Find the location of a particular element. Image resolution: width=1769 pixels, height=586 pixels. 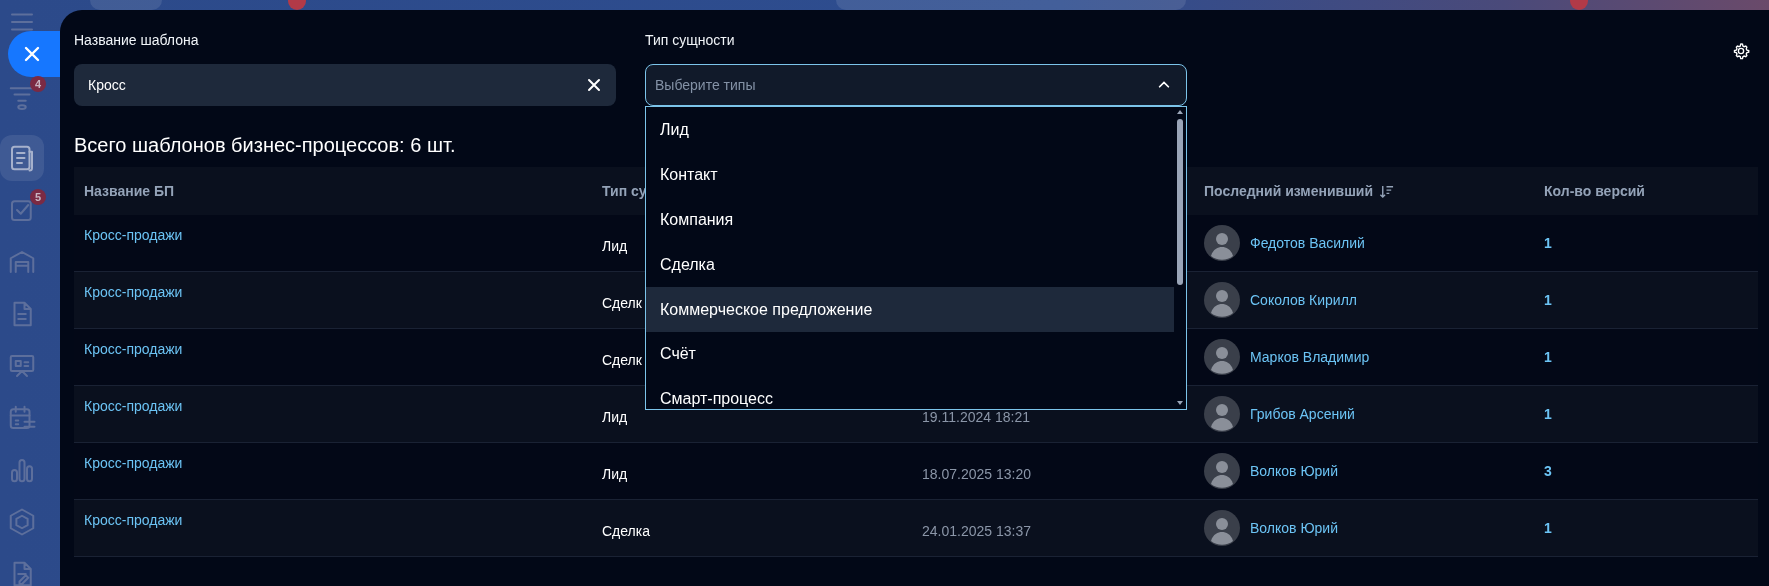

column-header: Кол-во версий is located at coordinates (1646, 191).